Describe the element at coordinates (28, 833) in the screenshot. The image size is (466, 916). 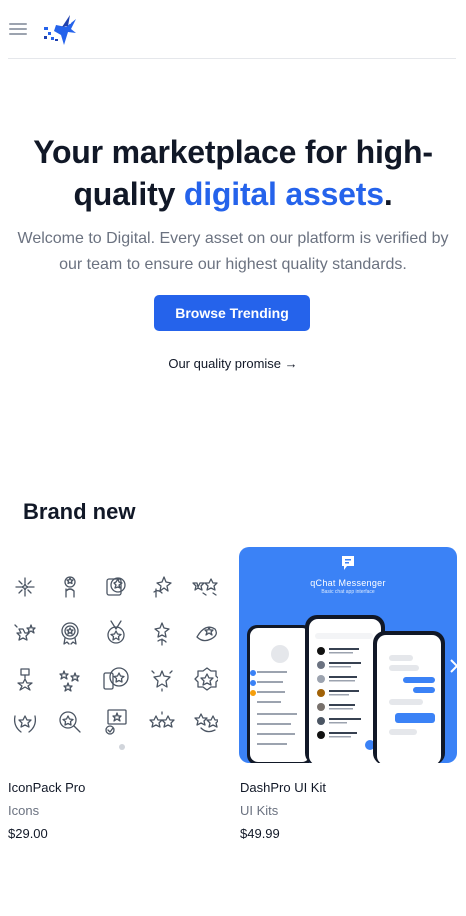
I see `product-price: $29.00` at that location.